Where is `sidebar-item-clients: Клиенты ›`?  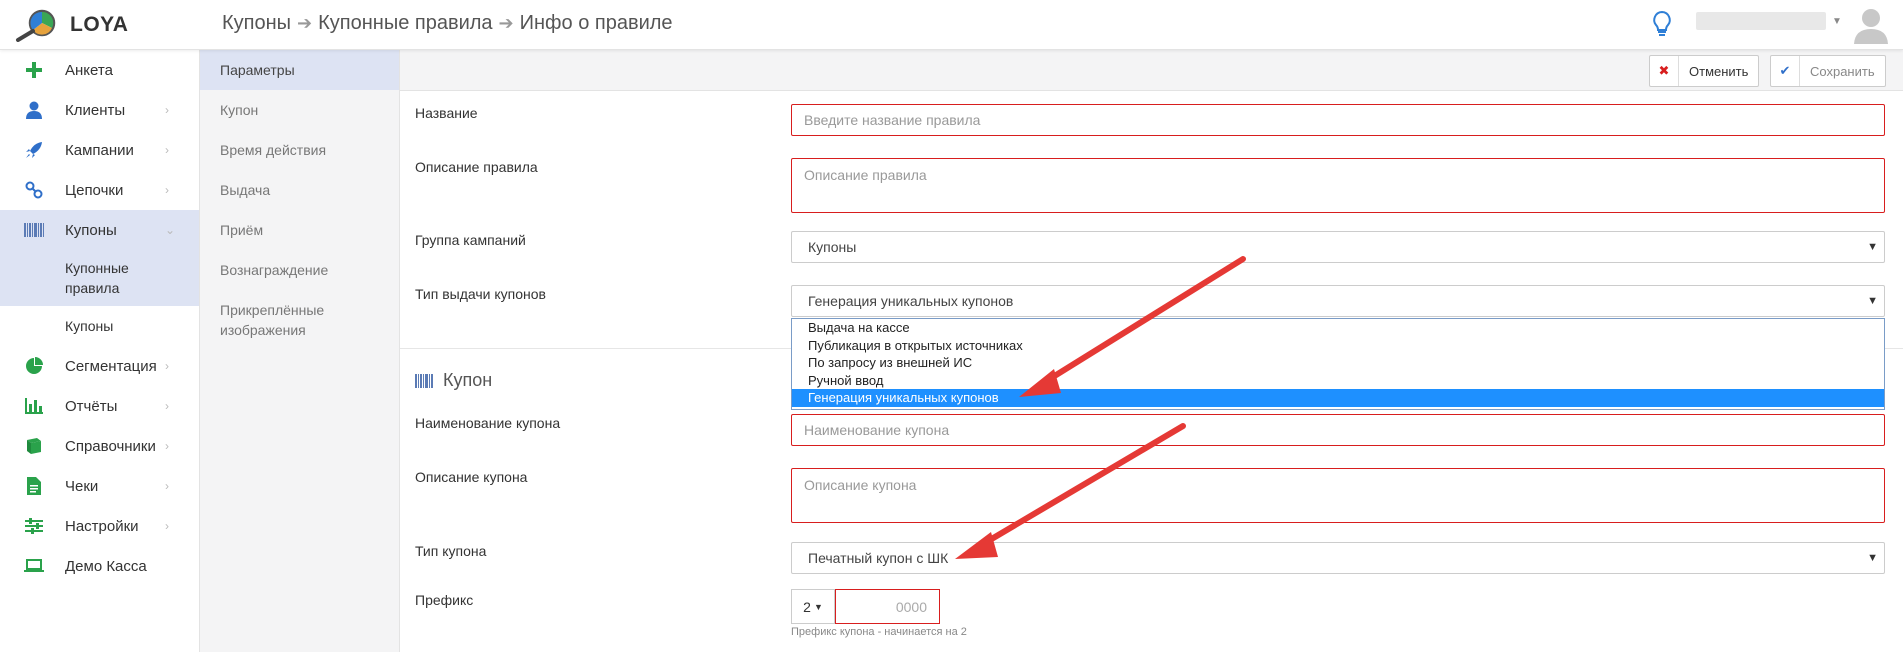 sidebar-item-clients: Клиенты › is located at coordinates (99, 110).